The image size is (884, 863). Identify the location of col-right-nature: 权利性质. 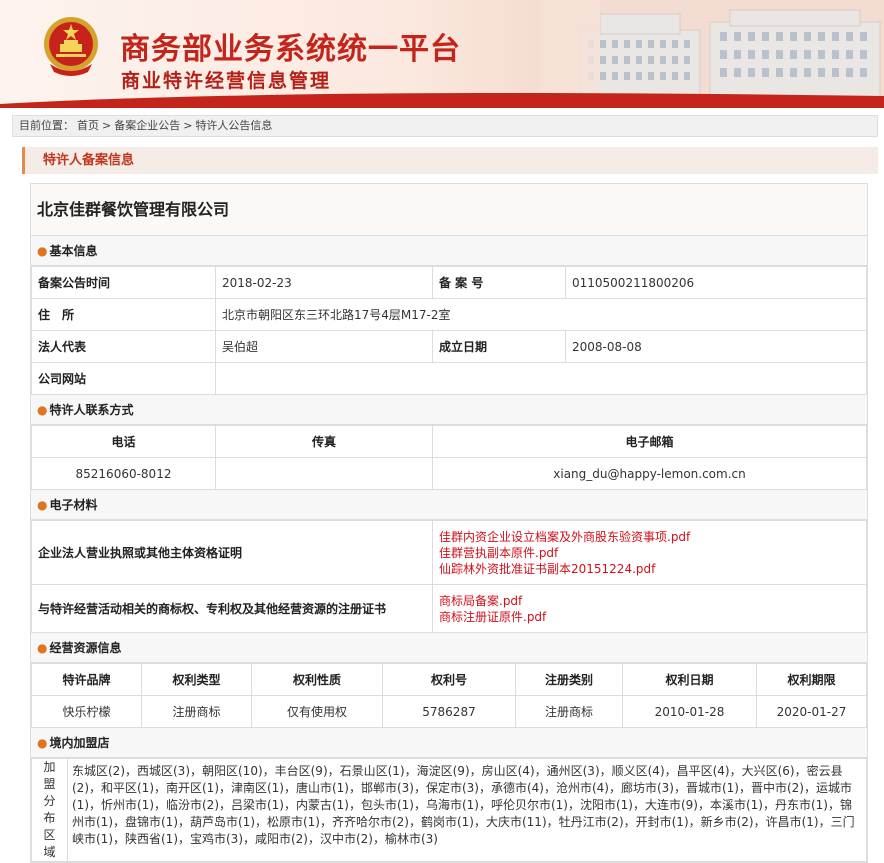
(317, 679).